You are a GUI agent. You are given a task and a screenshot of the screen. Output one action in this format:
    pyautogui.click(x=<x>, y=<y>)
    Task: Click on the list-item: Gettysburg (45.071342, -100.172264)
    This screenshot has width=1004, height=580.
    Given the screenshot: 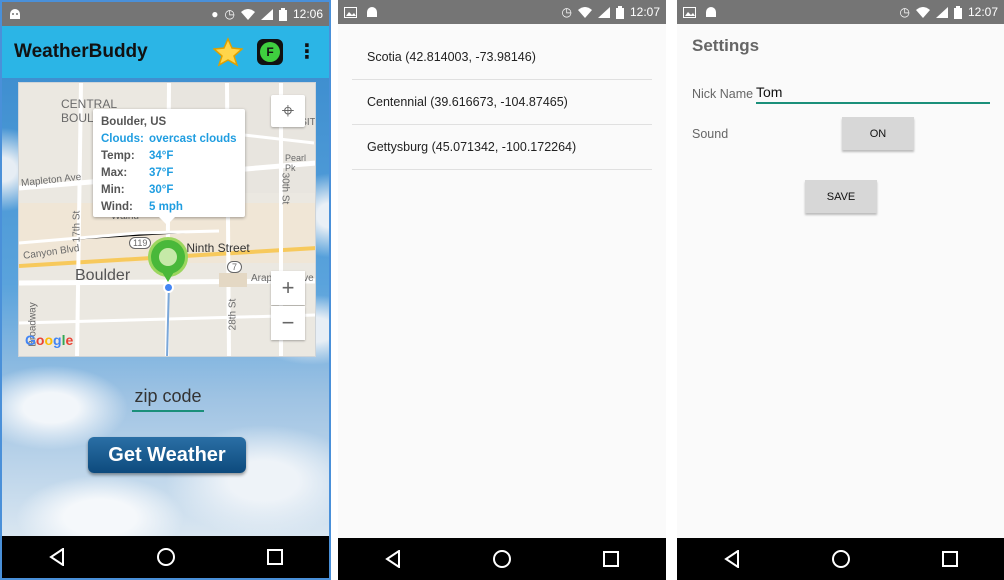 What is the action you would take?
    pyautogui.click(x=502, y=147)
    